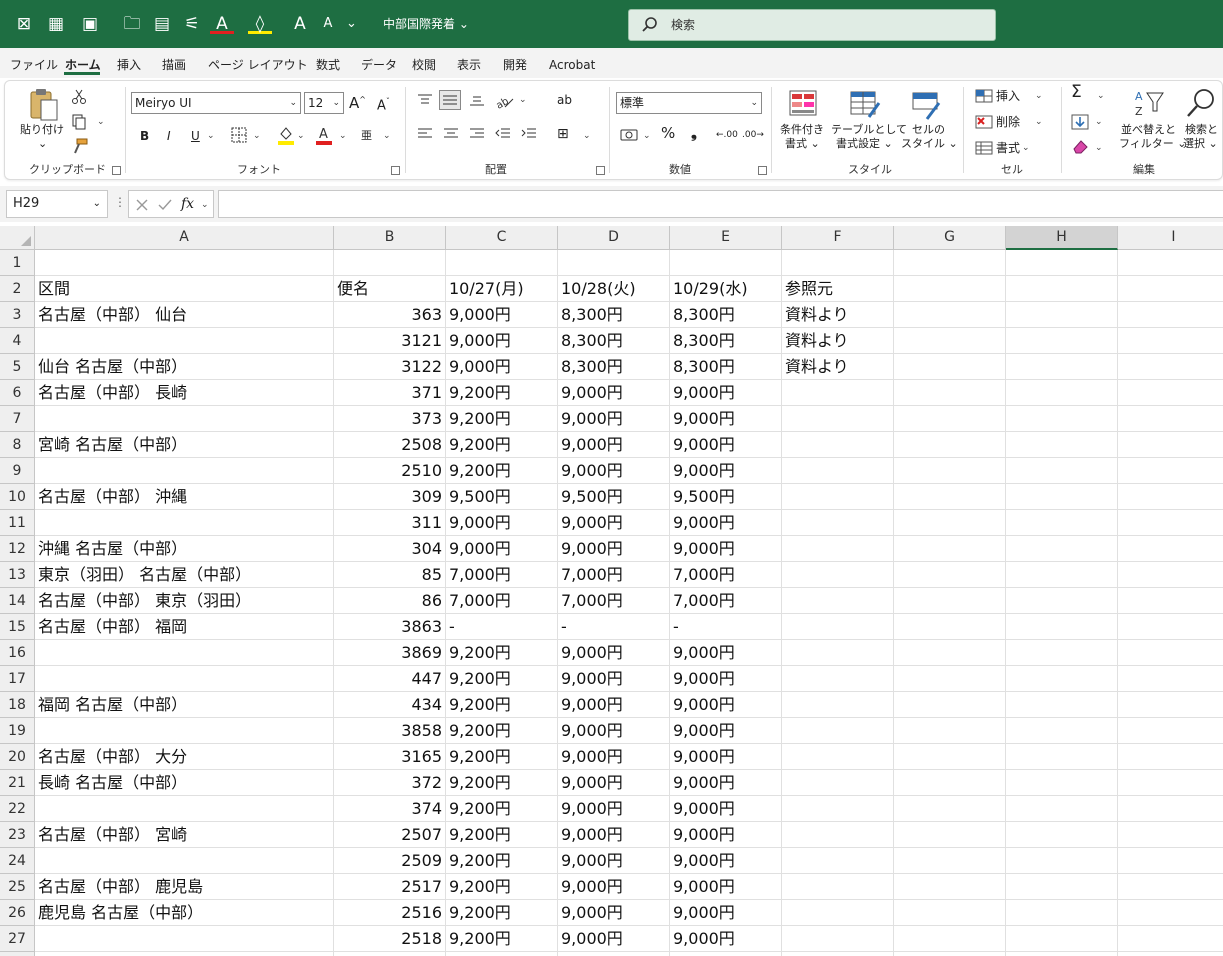 The width and height of the screenshot is (1223, 956). Describe the element at coordinates (390, 575) in the screenshot. I see `cell-b: 85` at that location.